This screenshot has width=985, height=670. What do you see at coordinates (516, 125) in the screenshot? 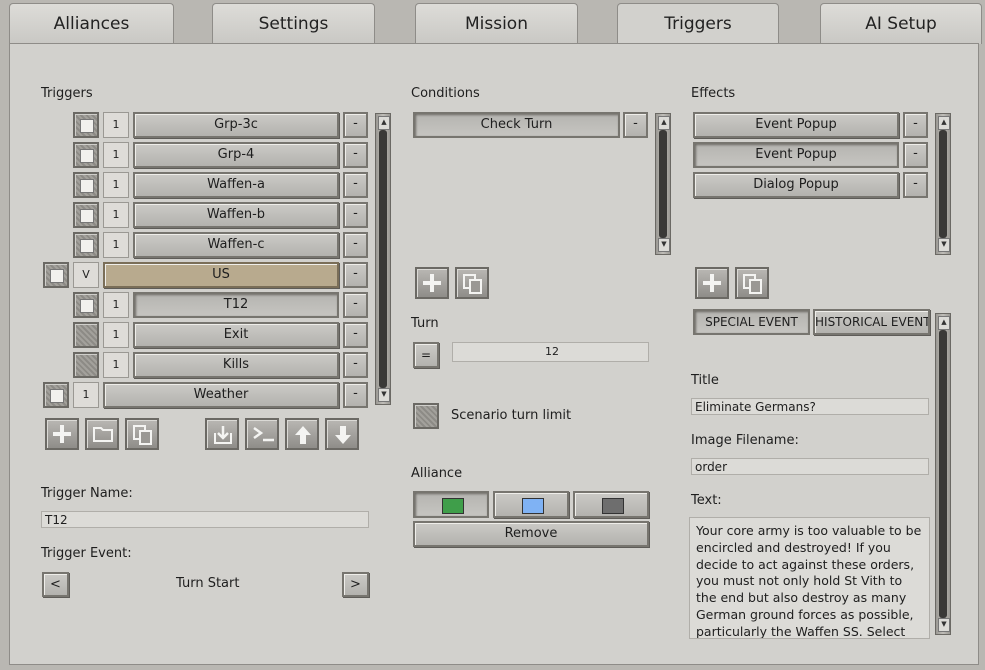
I see `condition-item: Check Turn` at bounding box center [516, 125].